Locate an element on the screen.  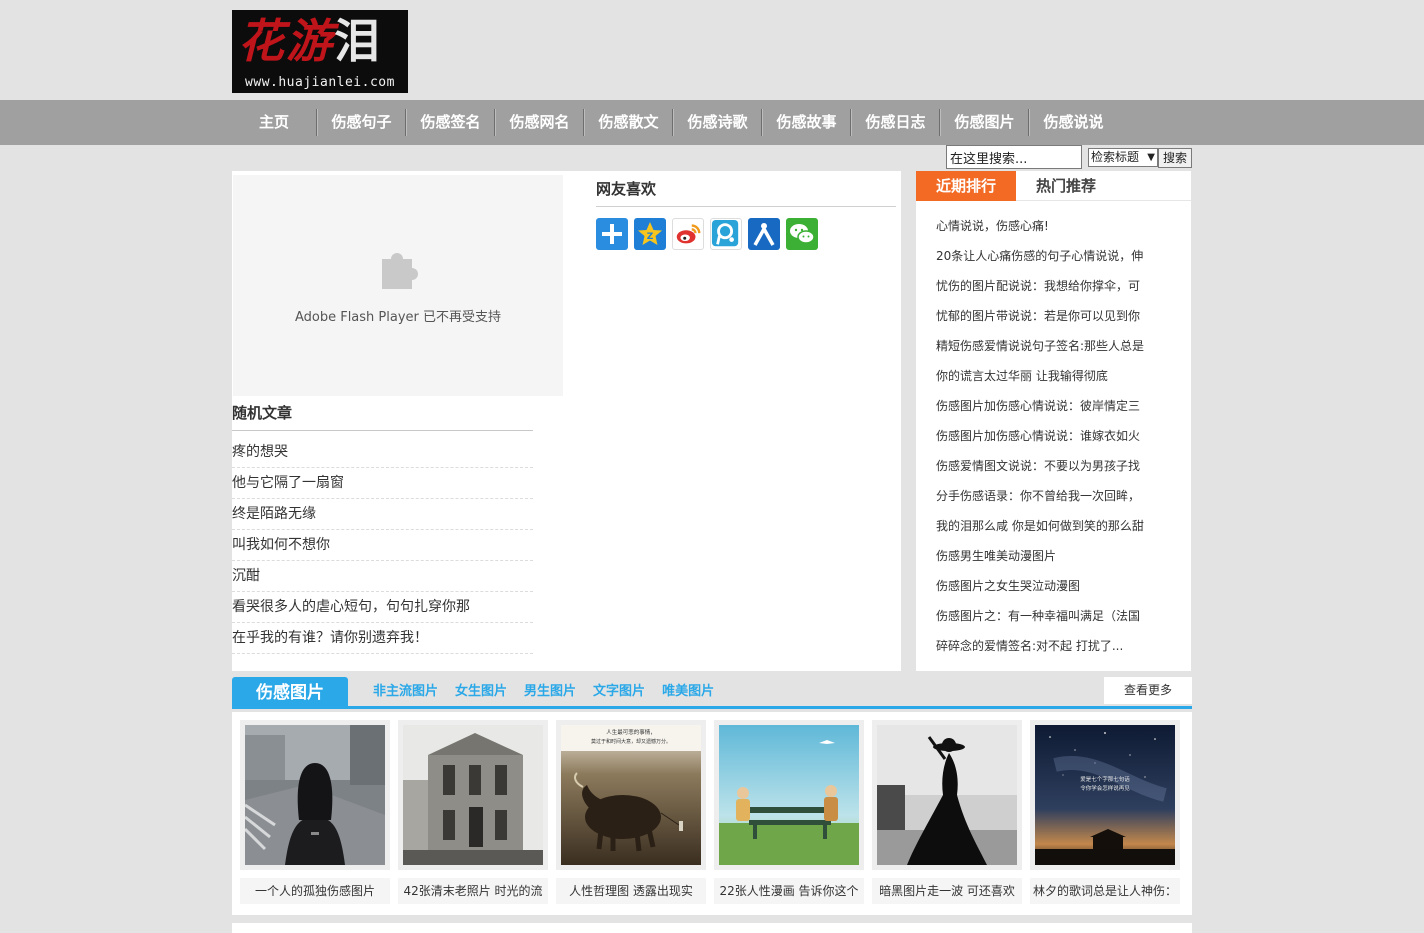
photo-thumbnail: 爱是七个字那七句话 令你学会怎样说再见 is located at coordinates (1105, 795).